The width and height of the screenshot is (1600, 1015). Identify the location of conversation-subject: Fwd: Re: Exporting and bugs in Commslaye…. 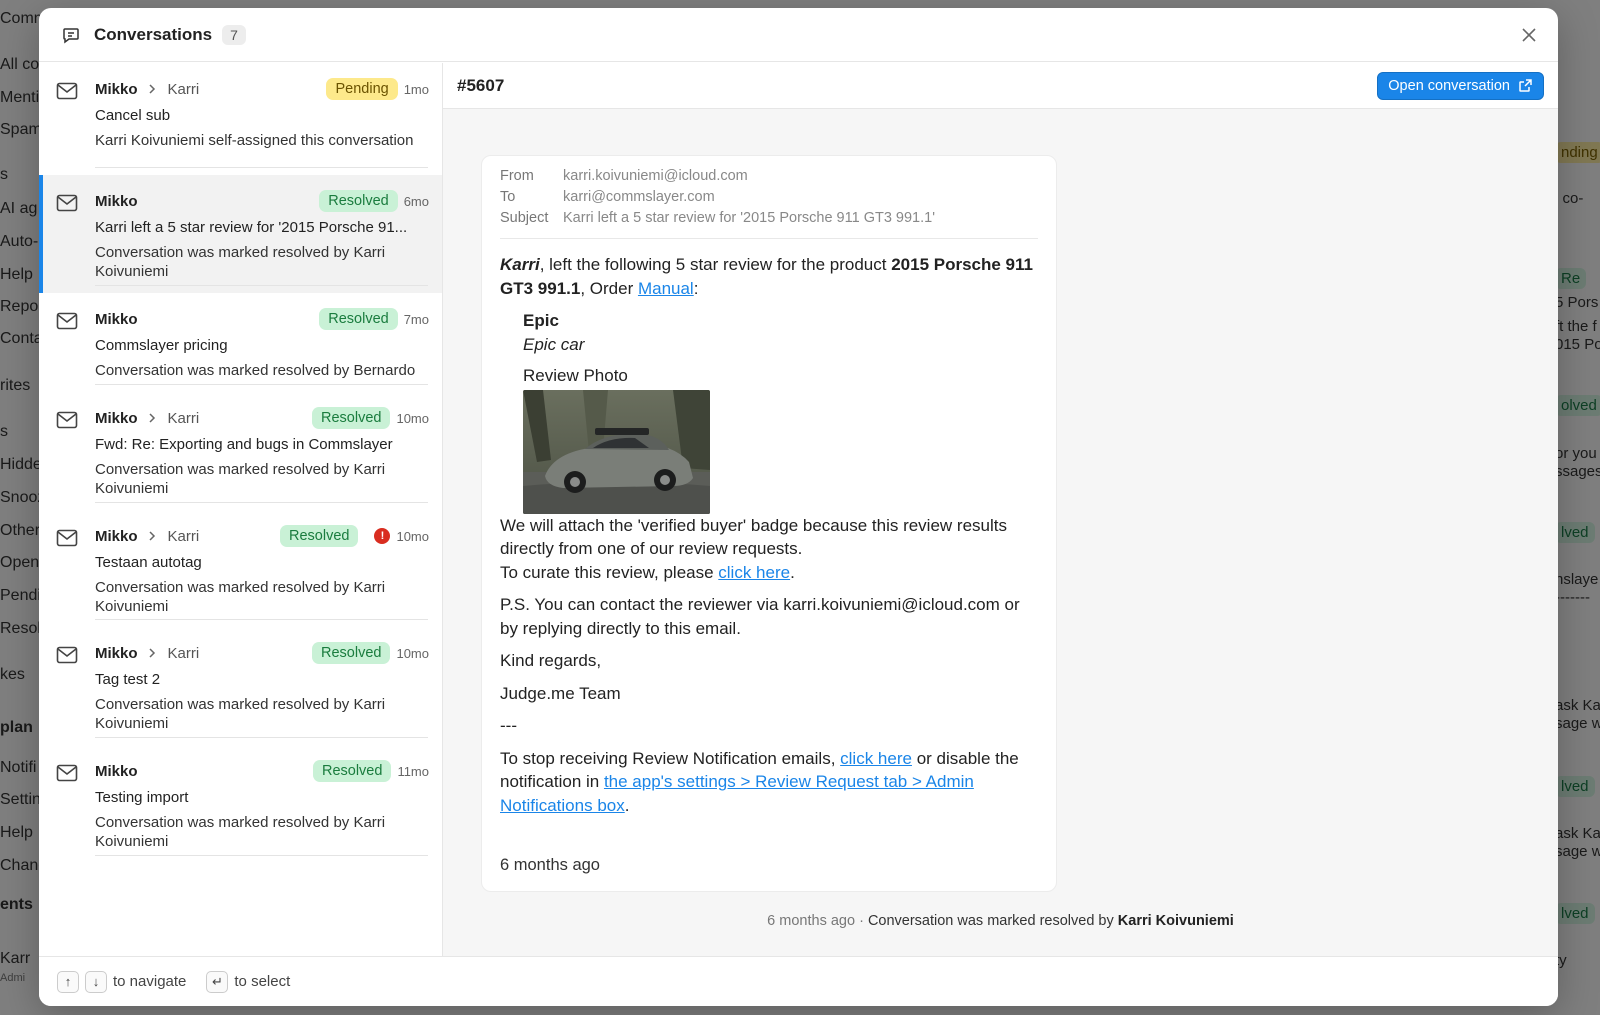
(244, 444).